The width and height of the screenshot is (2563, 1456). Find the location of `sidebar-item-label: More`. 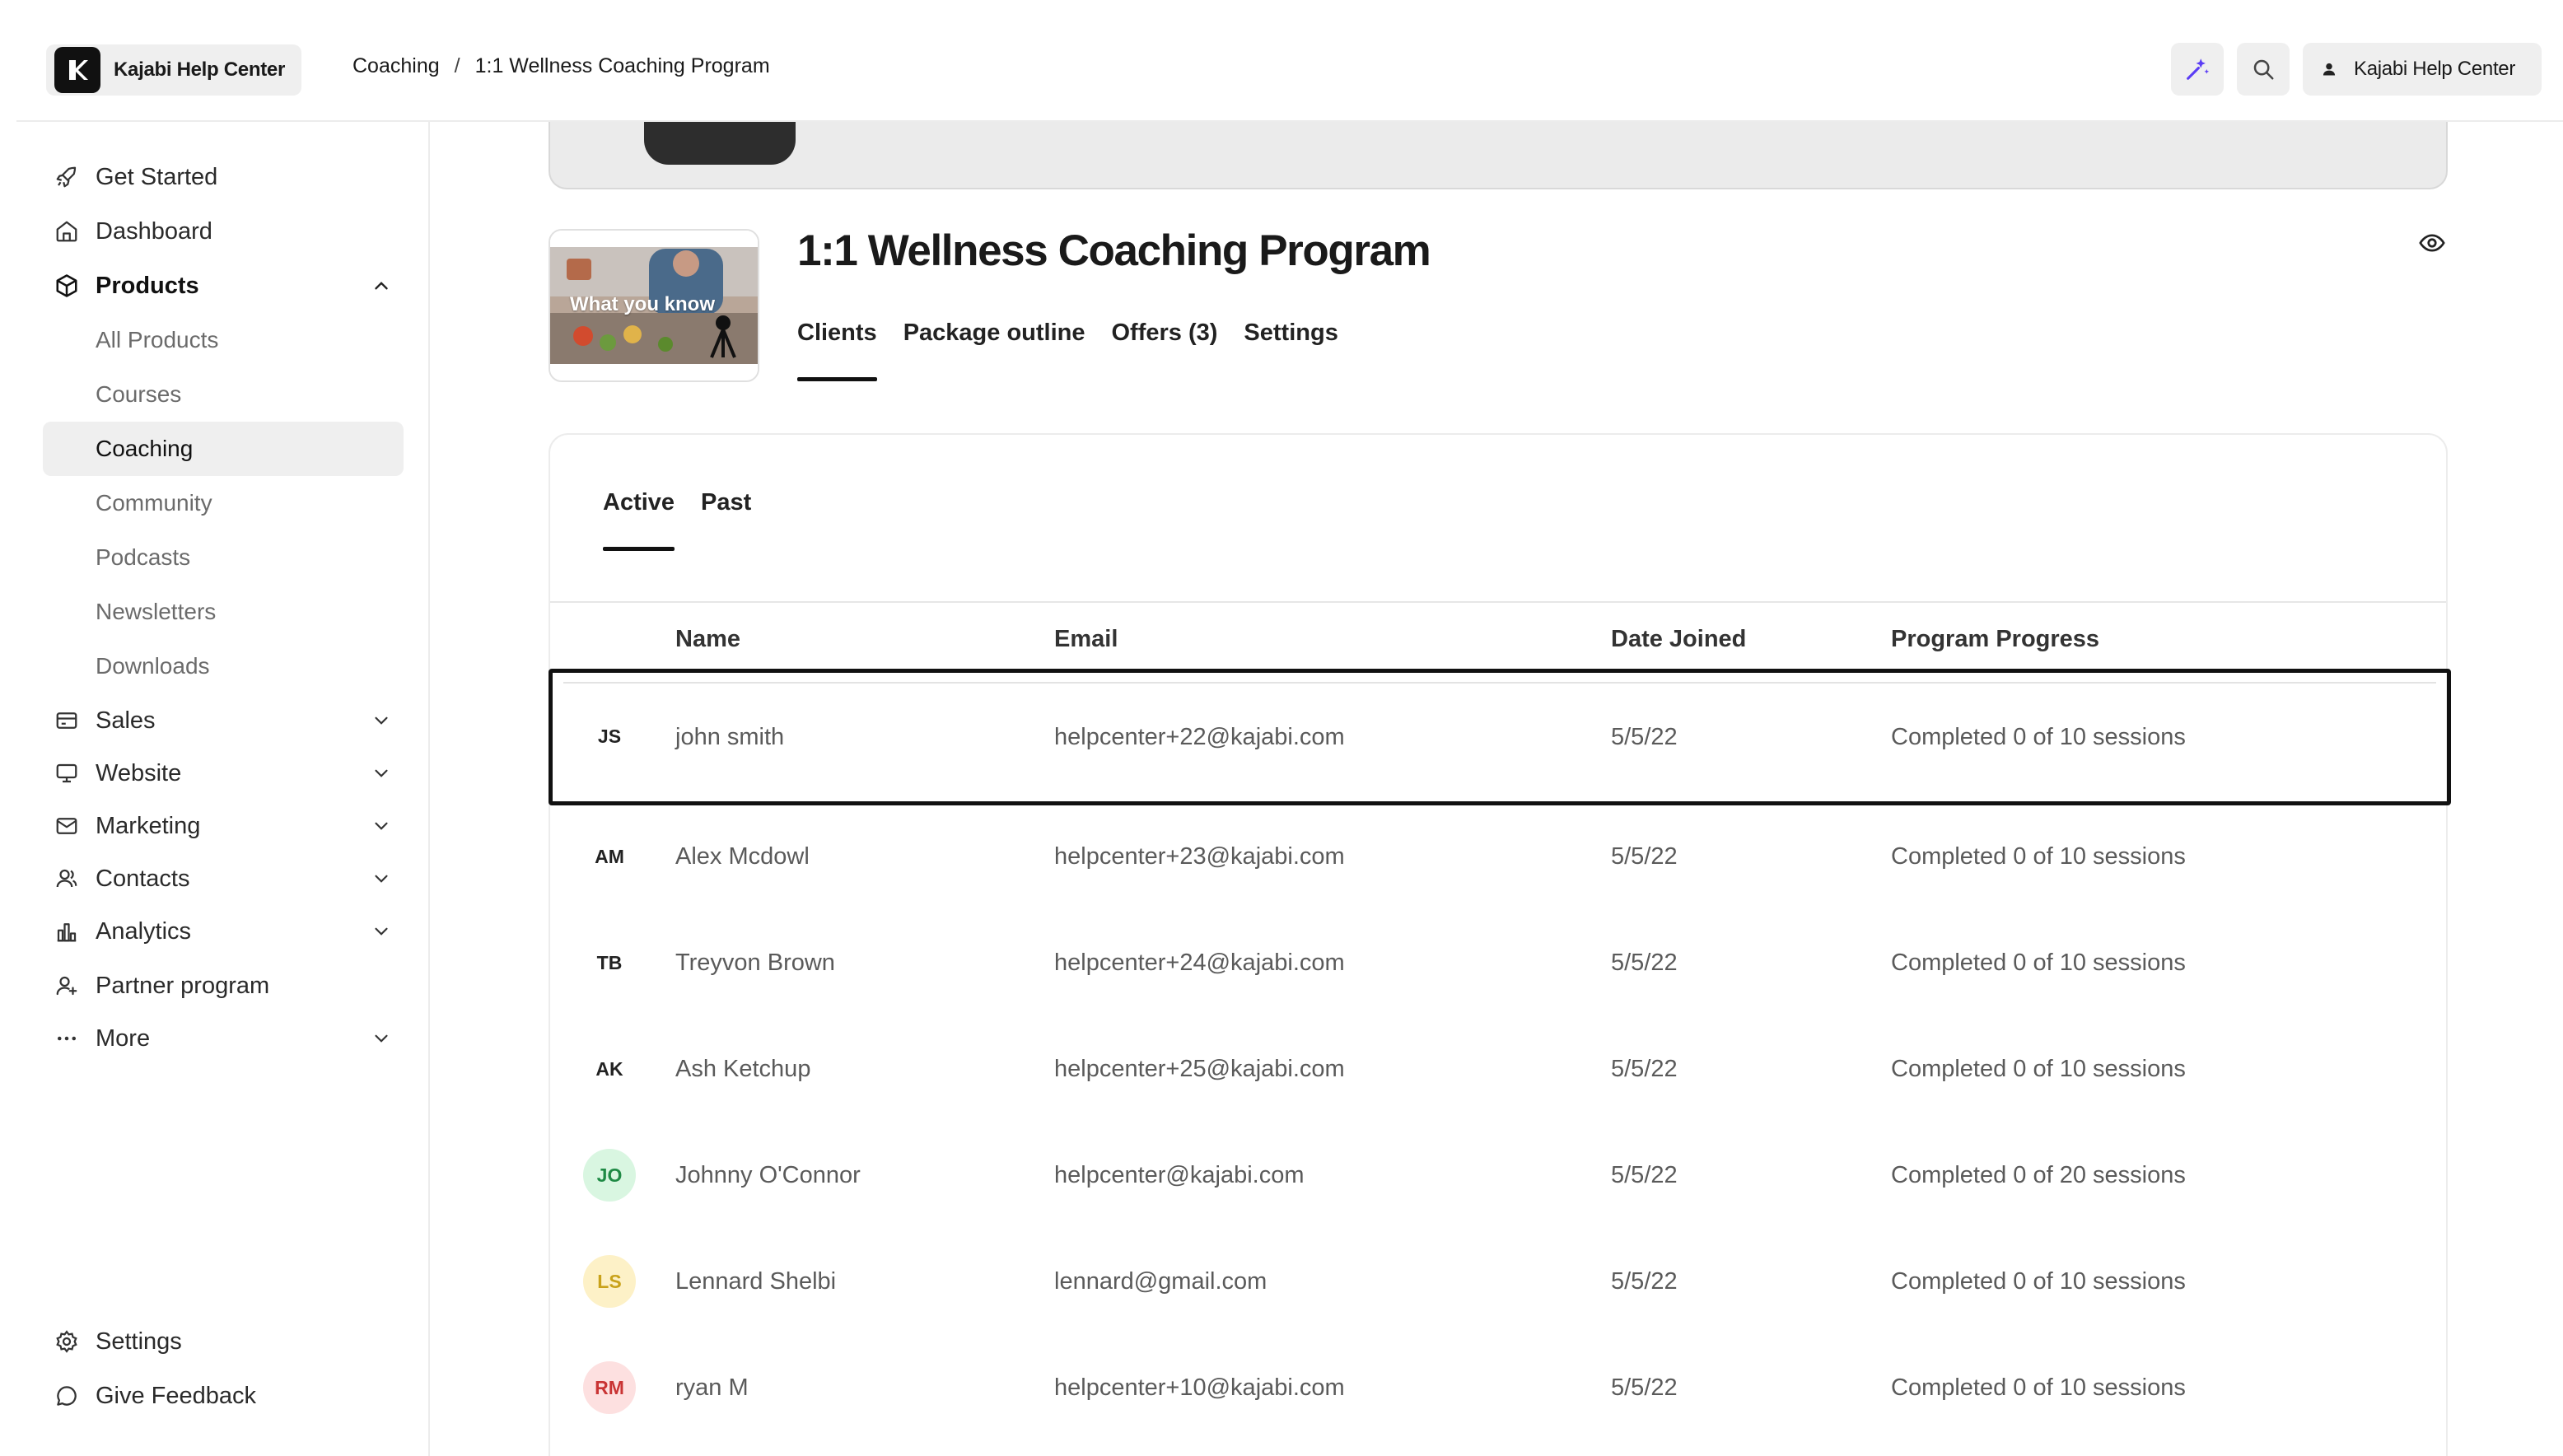

sidebar-item-label: More is located at coordinates (124, 1038).